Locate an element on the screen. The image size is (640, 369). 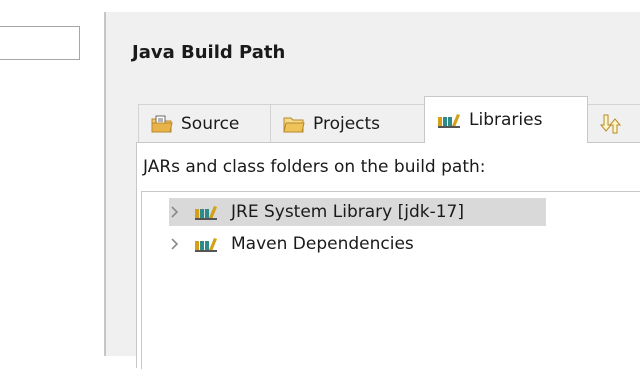
tree-item-label: JRE System Library [jdk-17] is located at coordinates (348, 212).